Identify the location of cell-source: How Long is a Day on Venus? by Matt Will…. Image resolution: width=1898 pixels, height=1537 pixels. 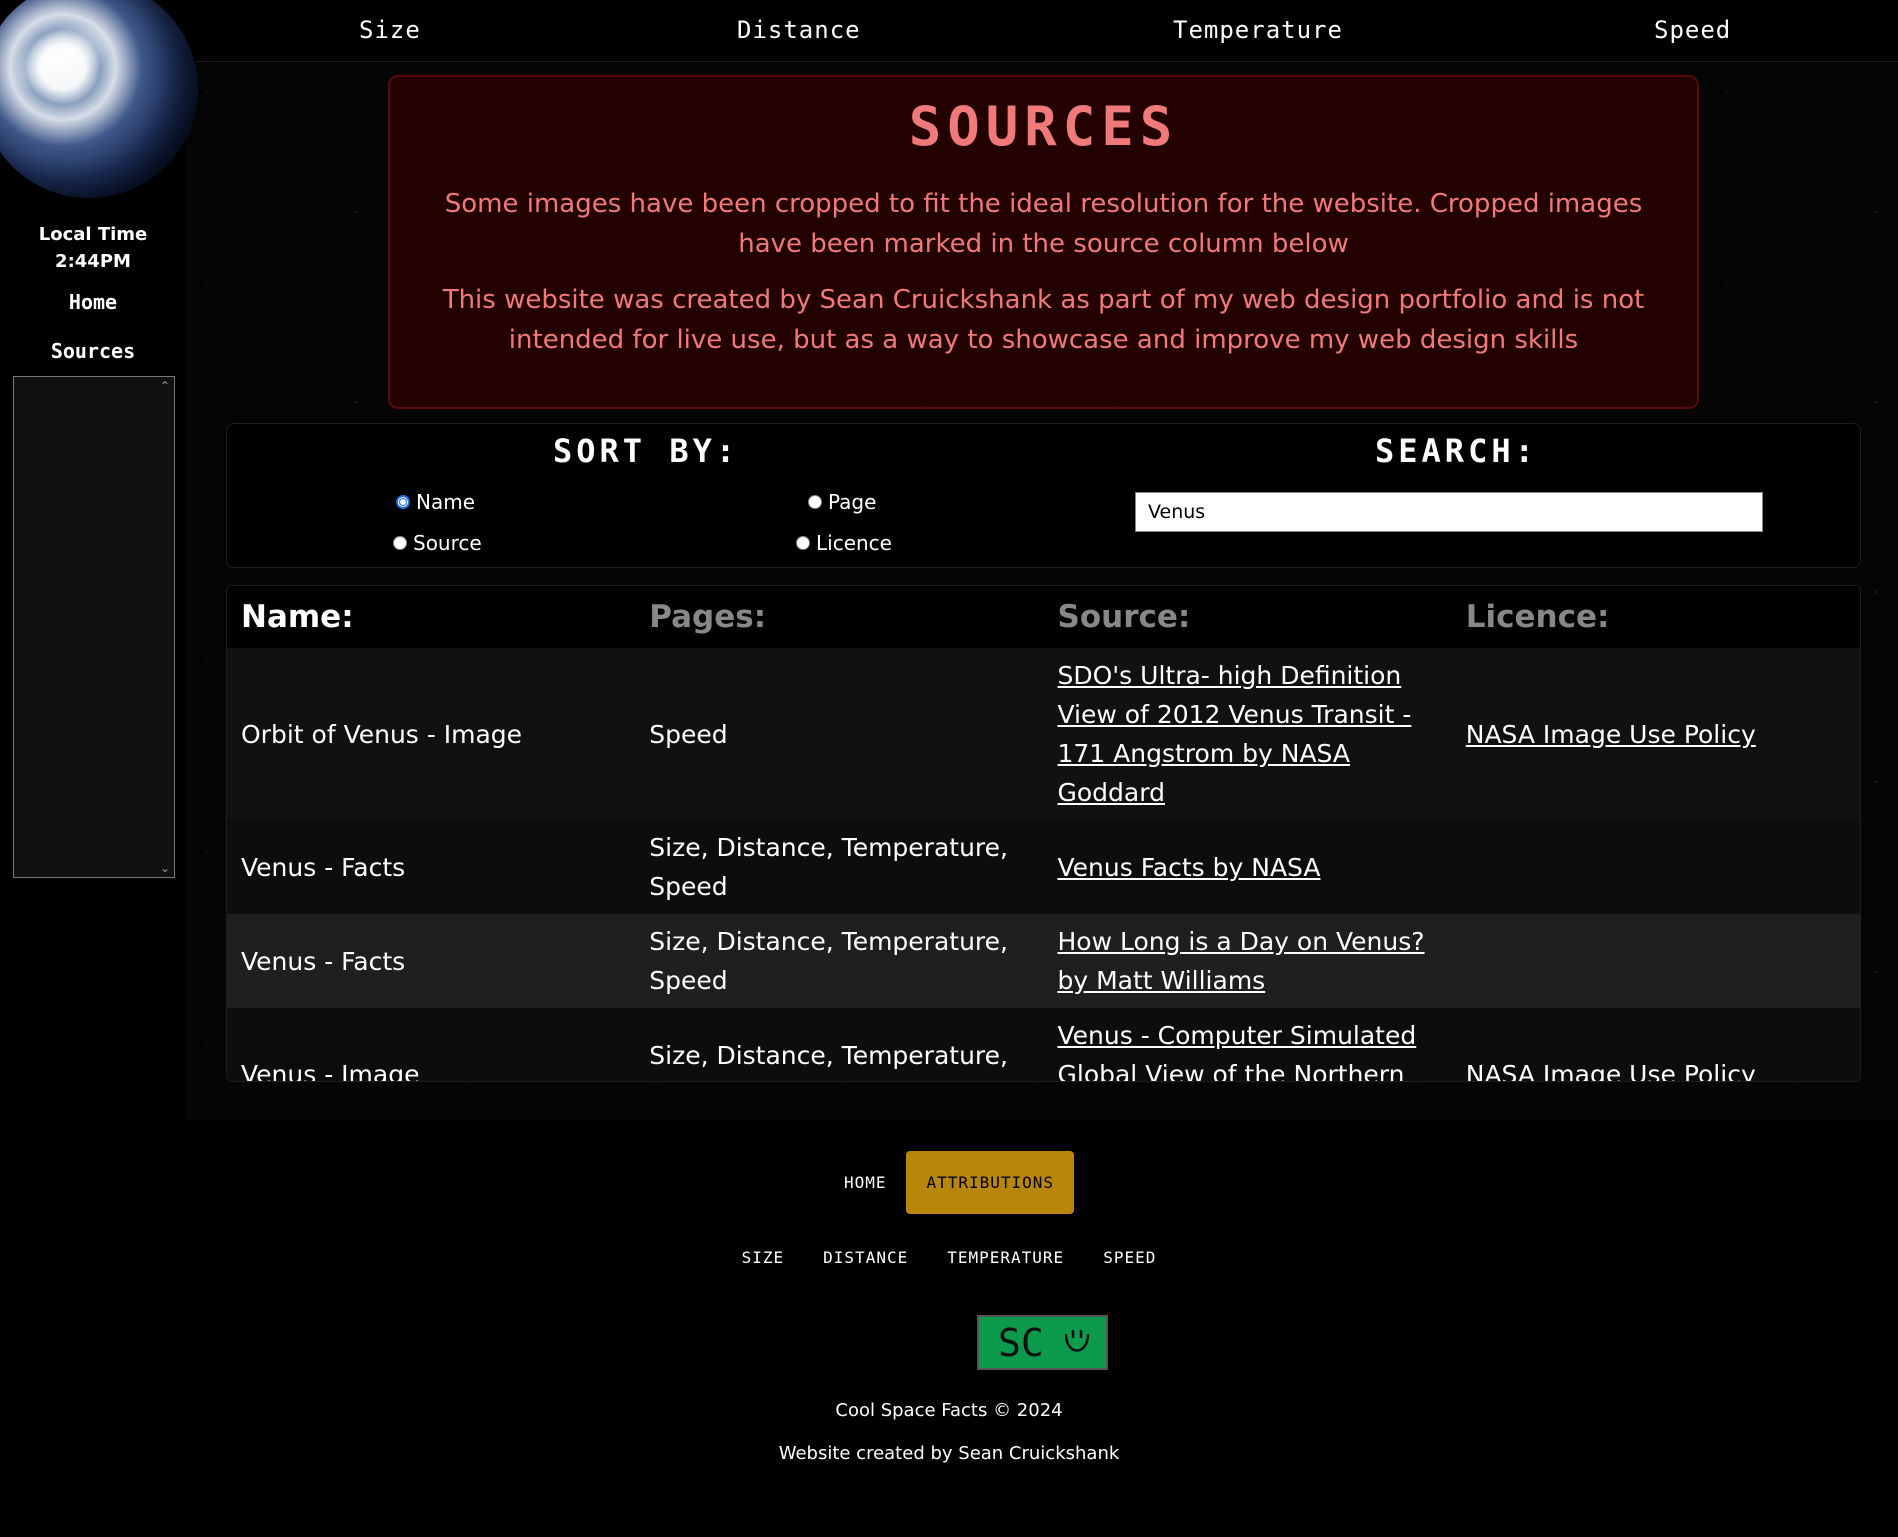
(1247, 961).